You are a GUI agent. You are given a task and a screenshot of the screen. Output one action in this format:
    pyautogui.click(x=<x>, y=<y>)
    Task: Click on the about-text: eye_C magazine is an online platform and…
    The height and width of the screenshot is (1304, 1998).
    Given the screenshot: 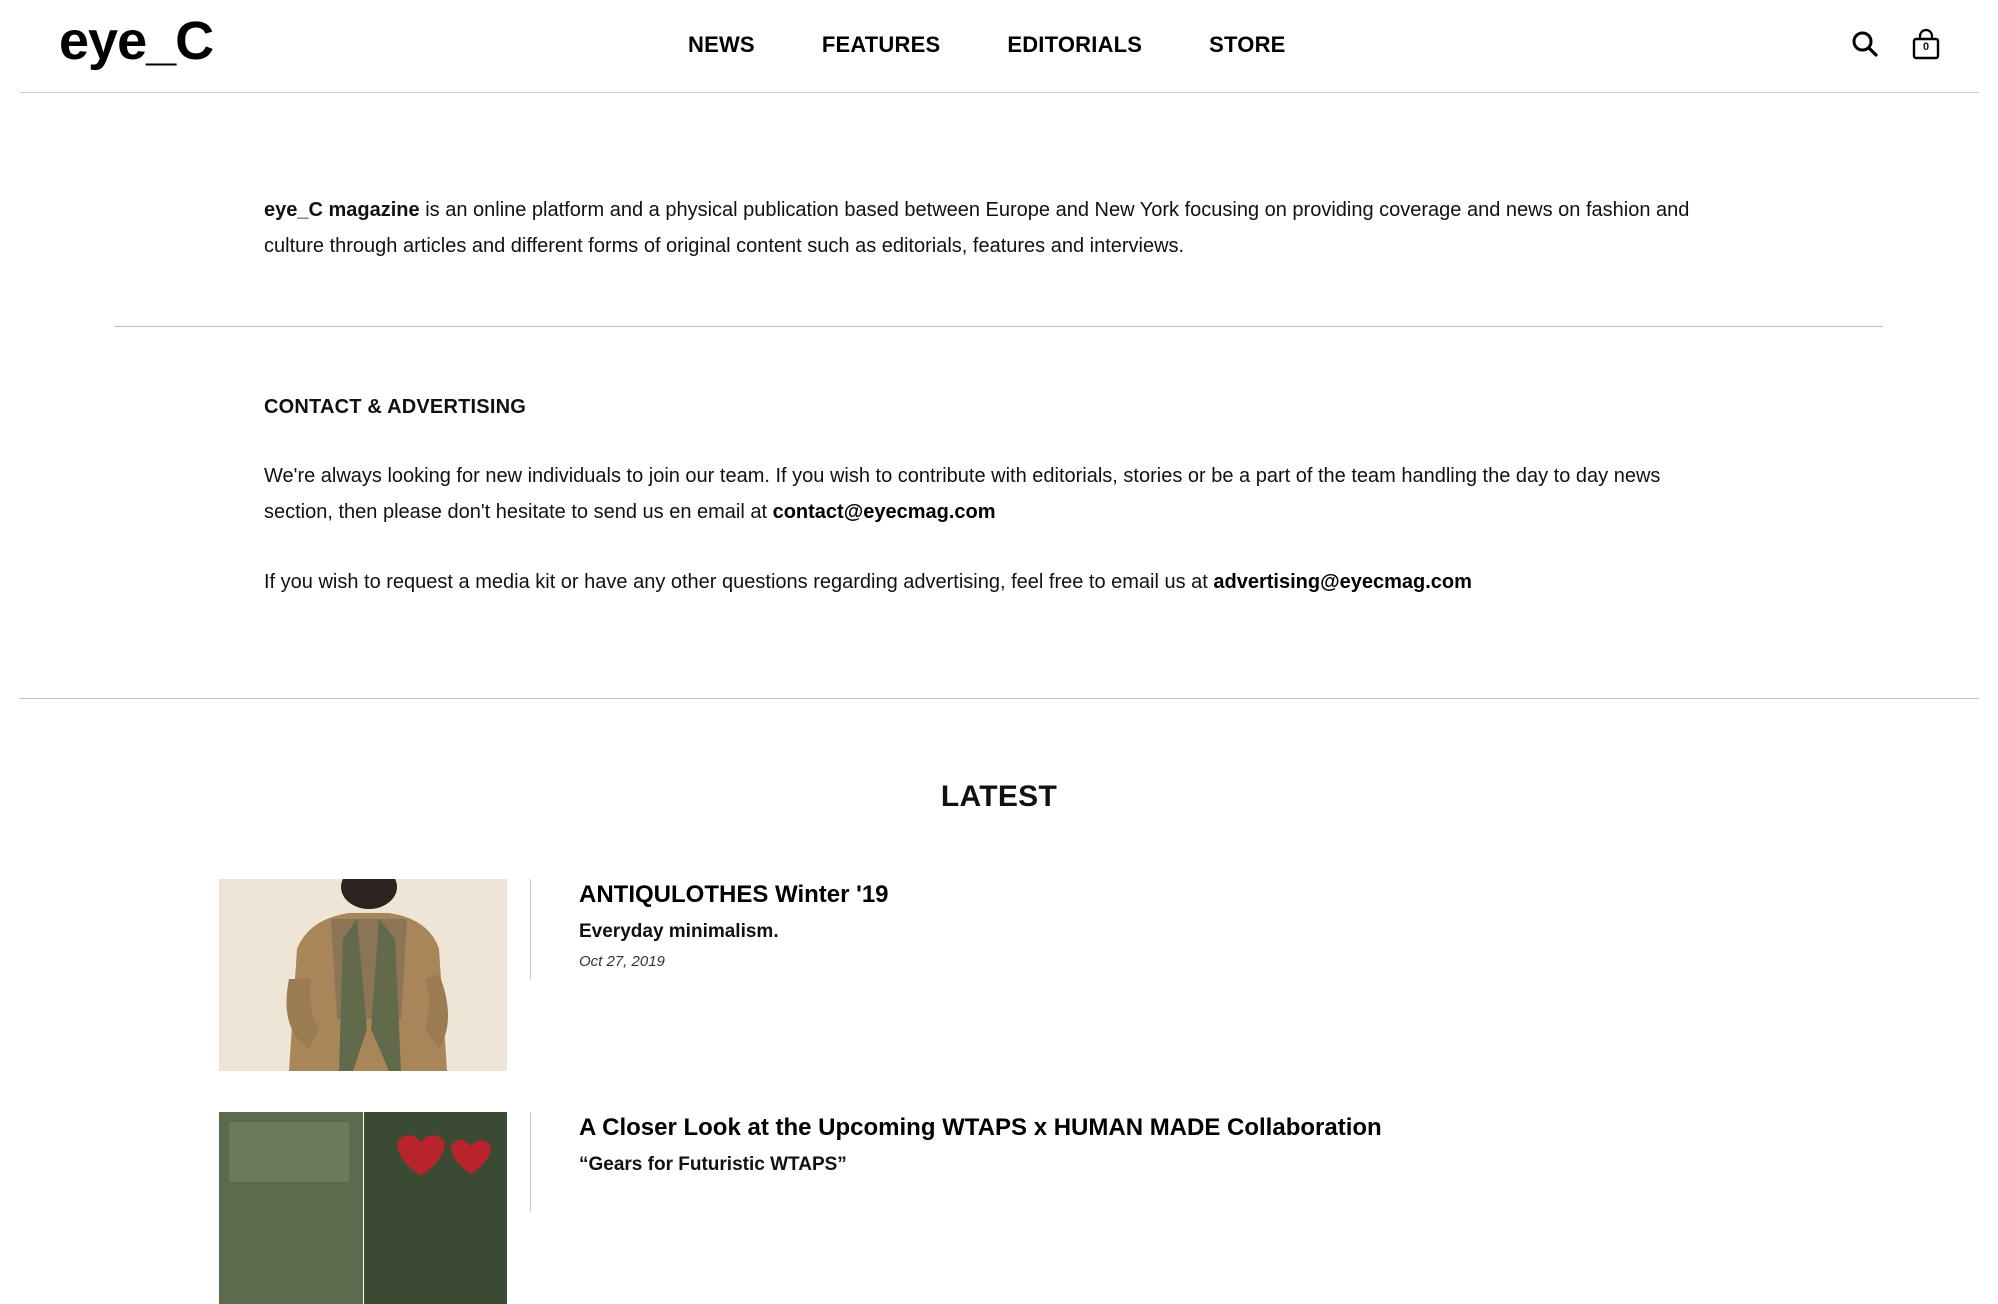 What is the action you would take?
    pyautogui.click(x=999, y=228)
    